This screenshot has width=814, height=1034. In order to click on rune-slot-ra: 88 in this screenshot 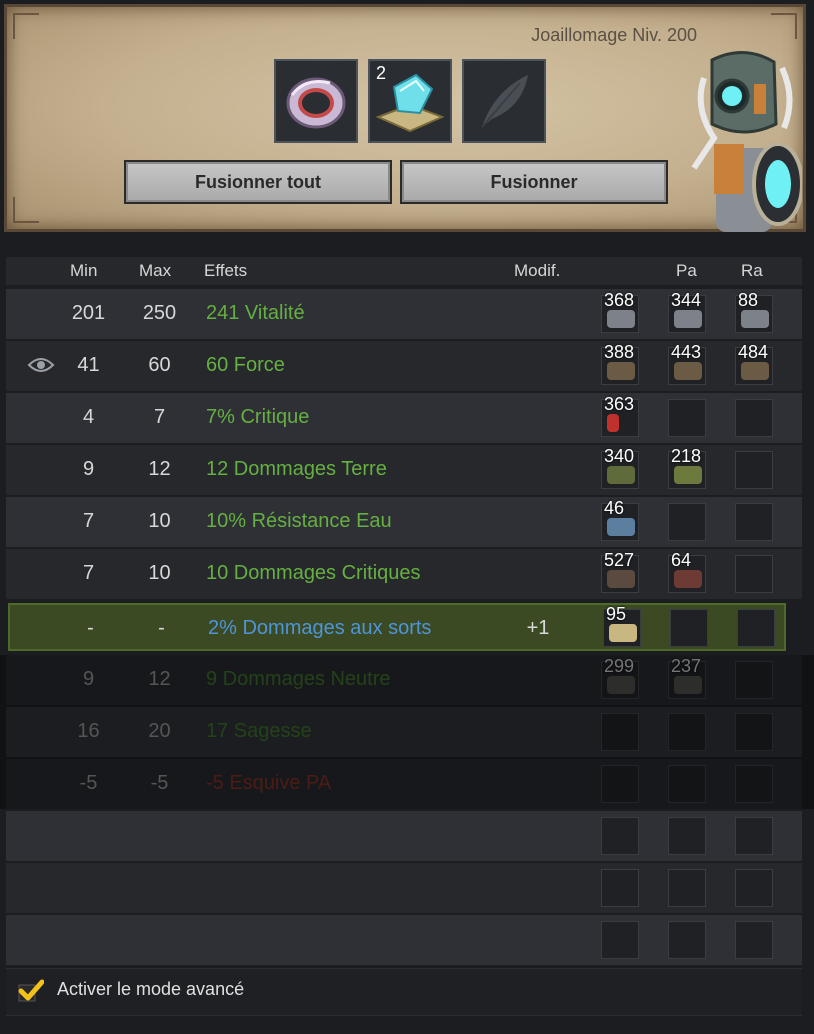, I will do `click(754, 311)`.